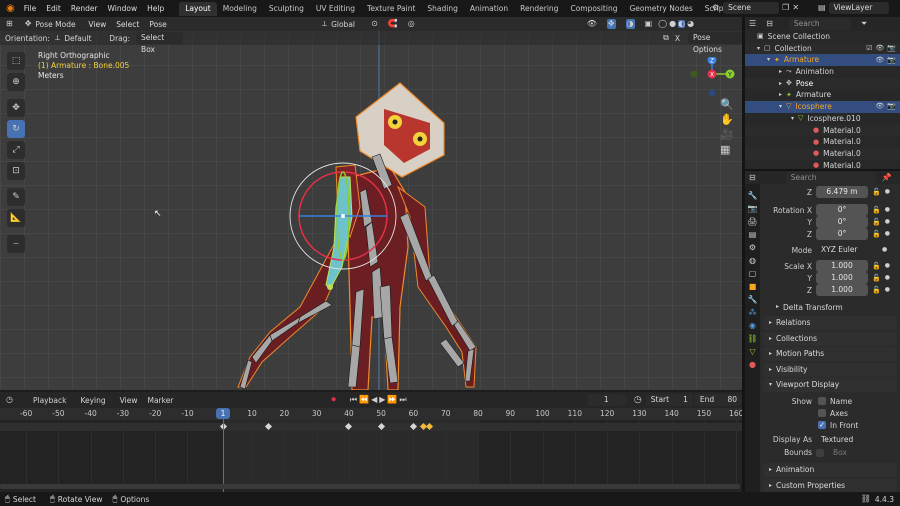 The width and height of the screenshot is (900, 506). What do you see at coordinates (753, 196) in the screenshot?
I see `tool-tab-icon: 🔧` at bounding box center [753, 196].